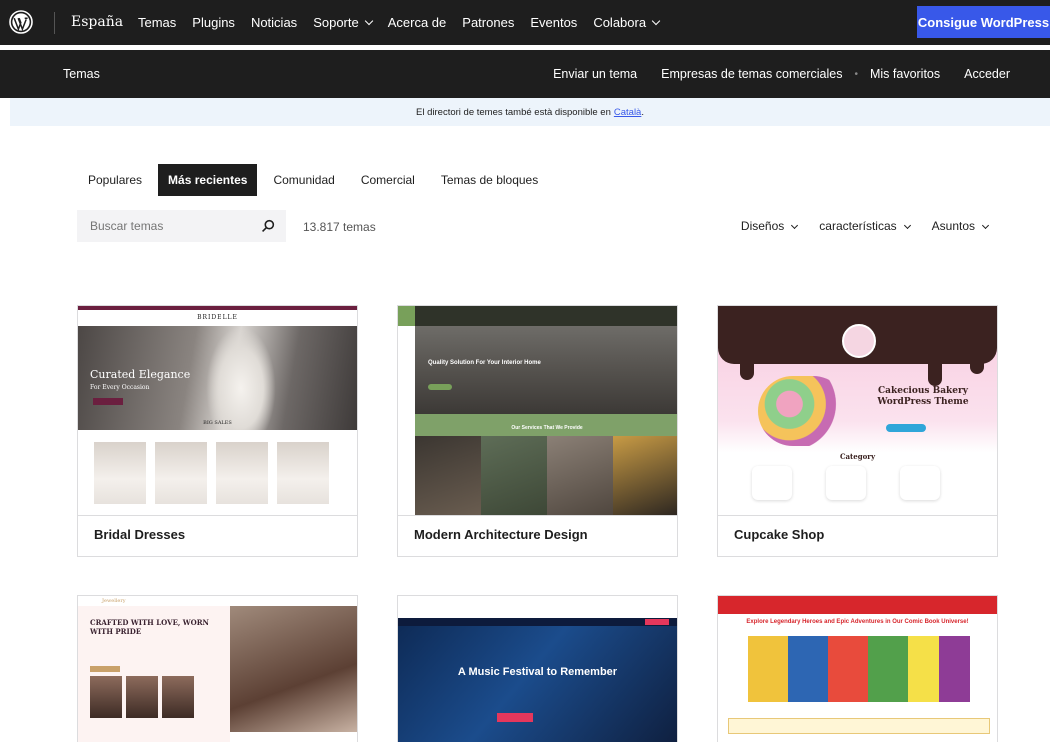 The image size is (1050, 742). I want to click on filter-caracteristicas: características, so click(865, 226).